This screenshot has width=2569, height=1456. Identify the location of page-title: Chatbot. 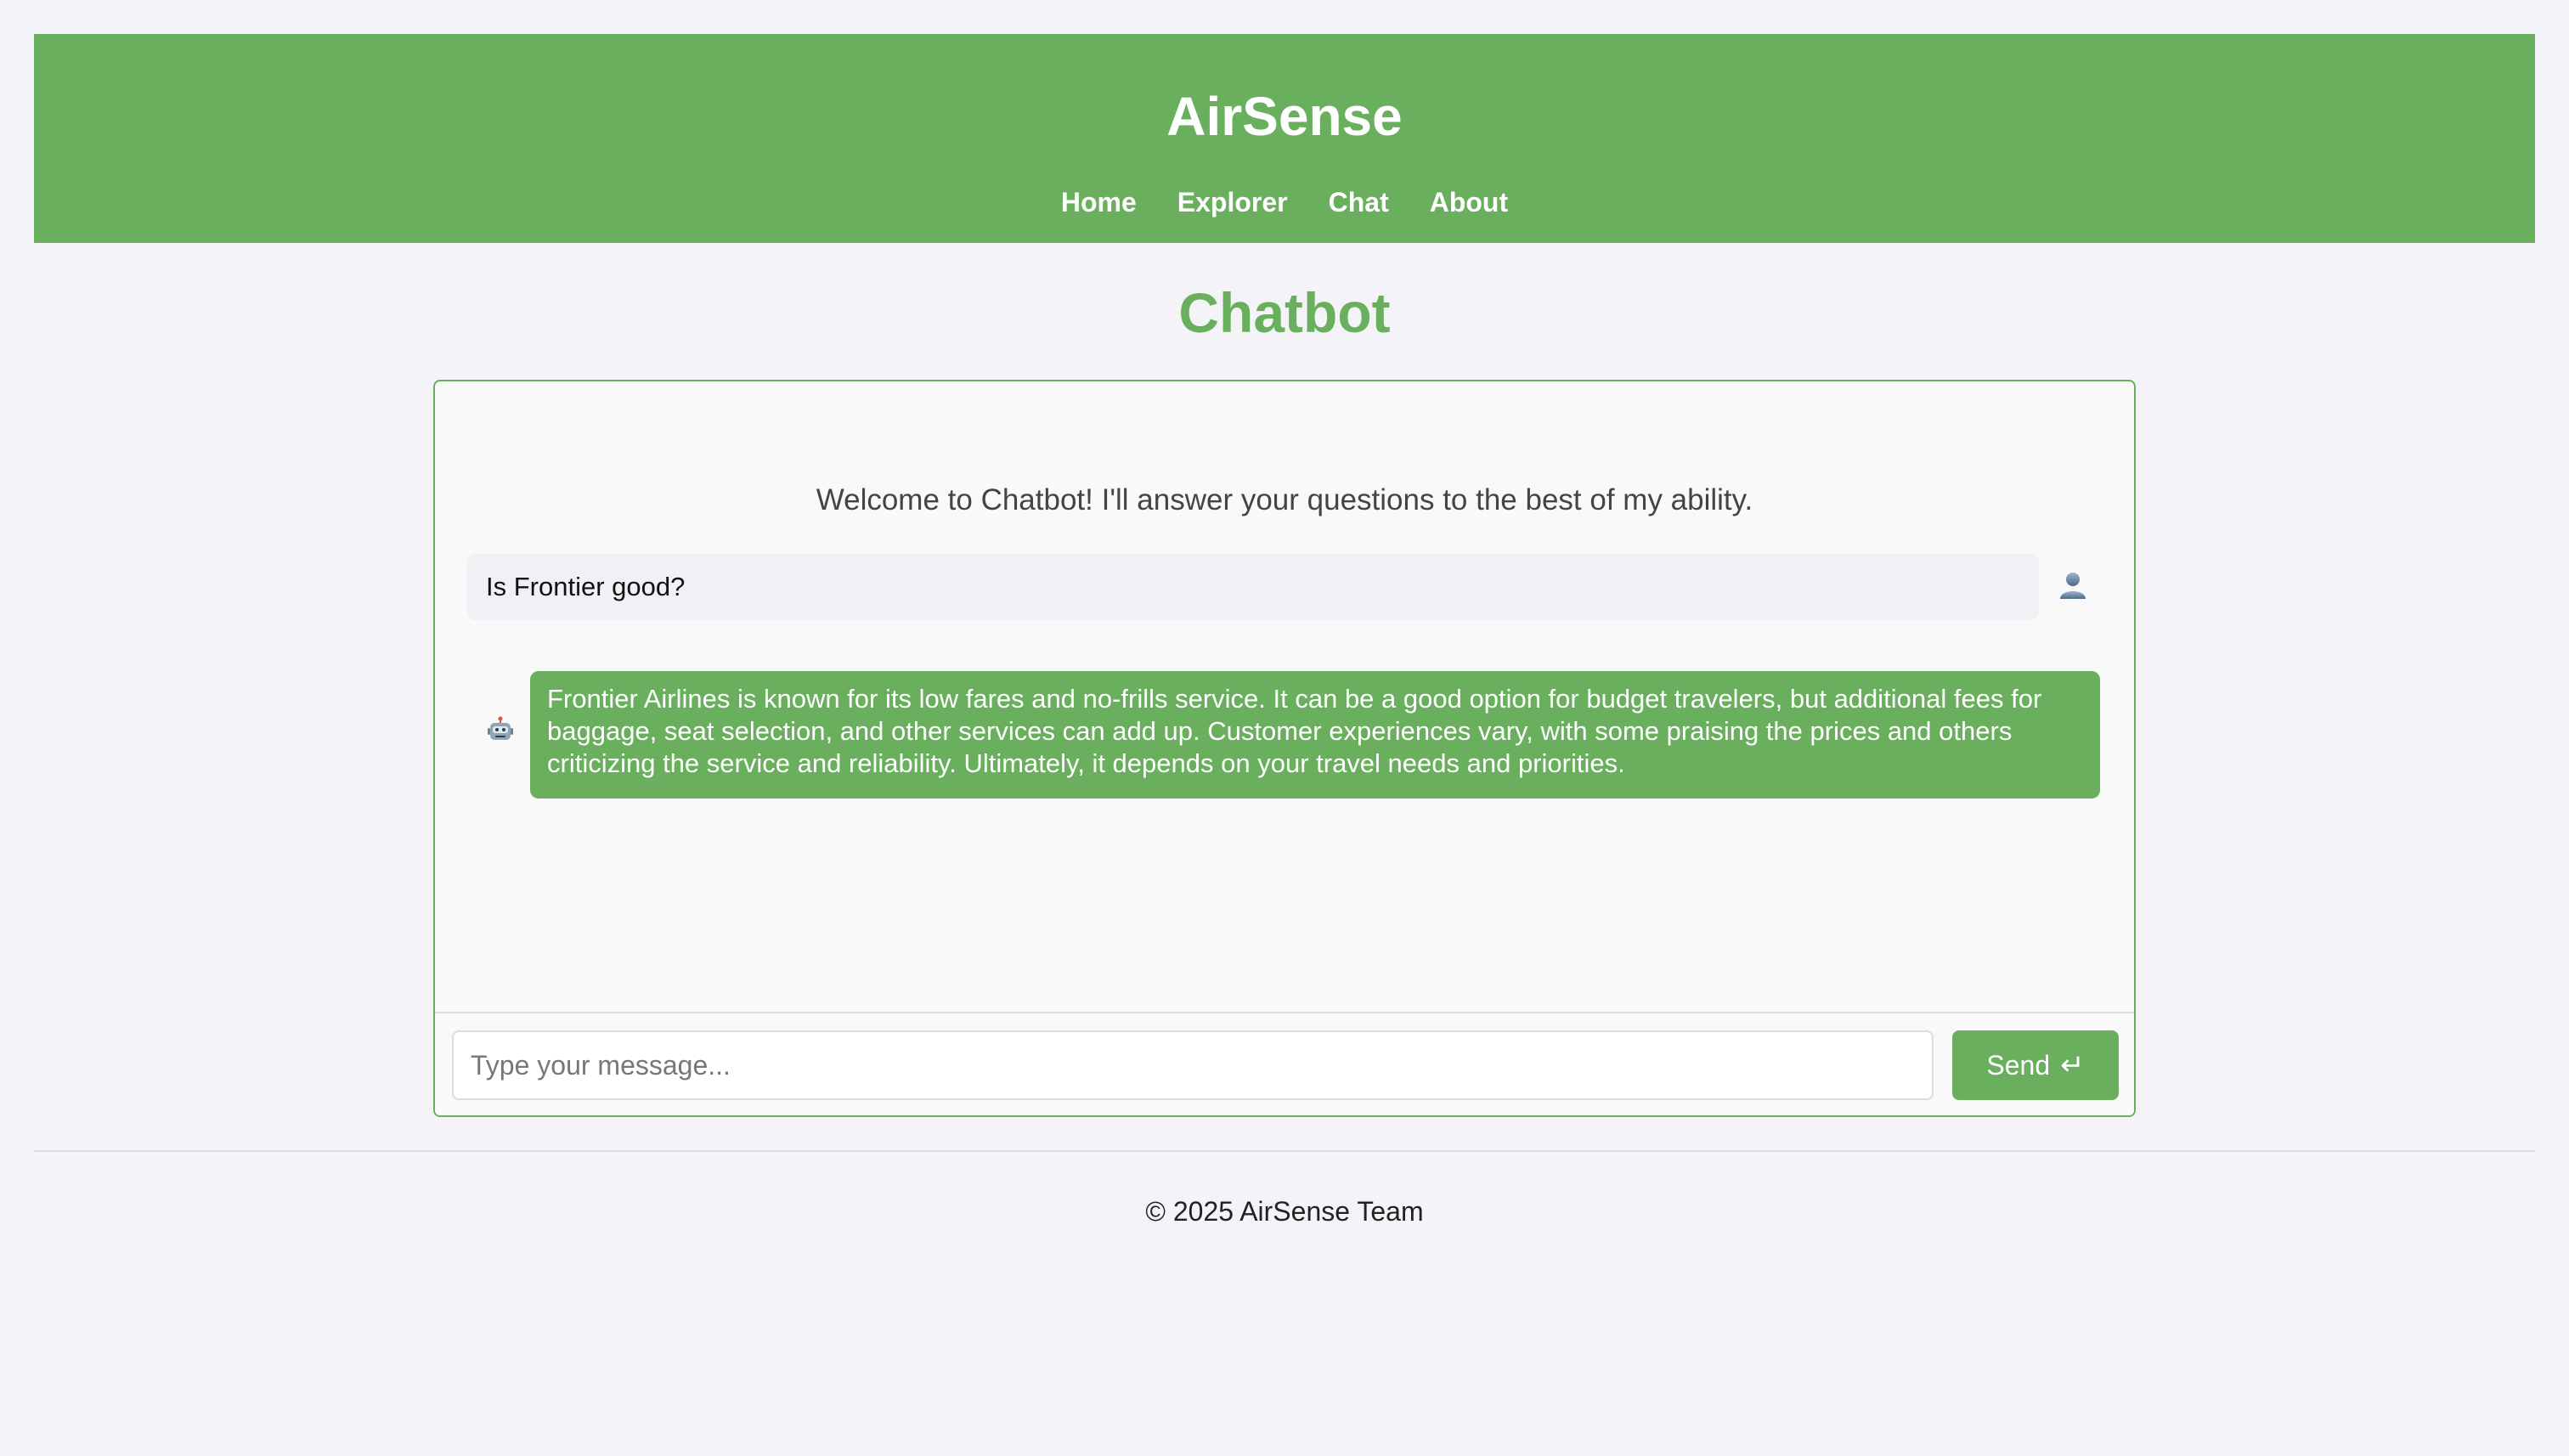
(1284, 313).